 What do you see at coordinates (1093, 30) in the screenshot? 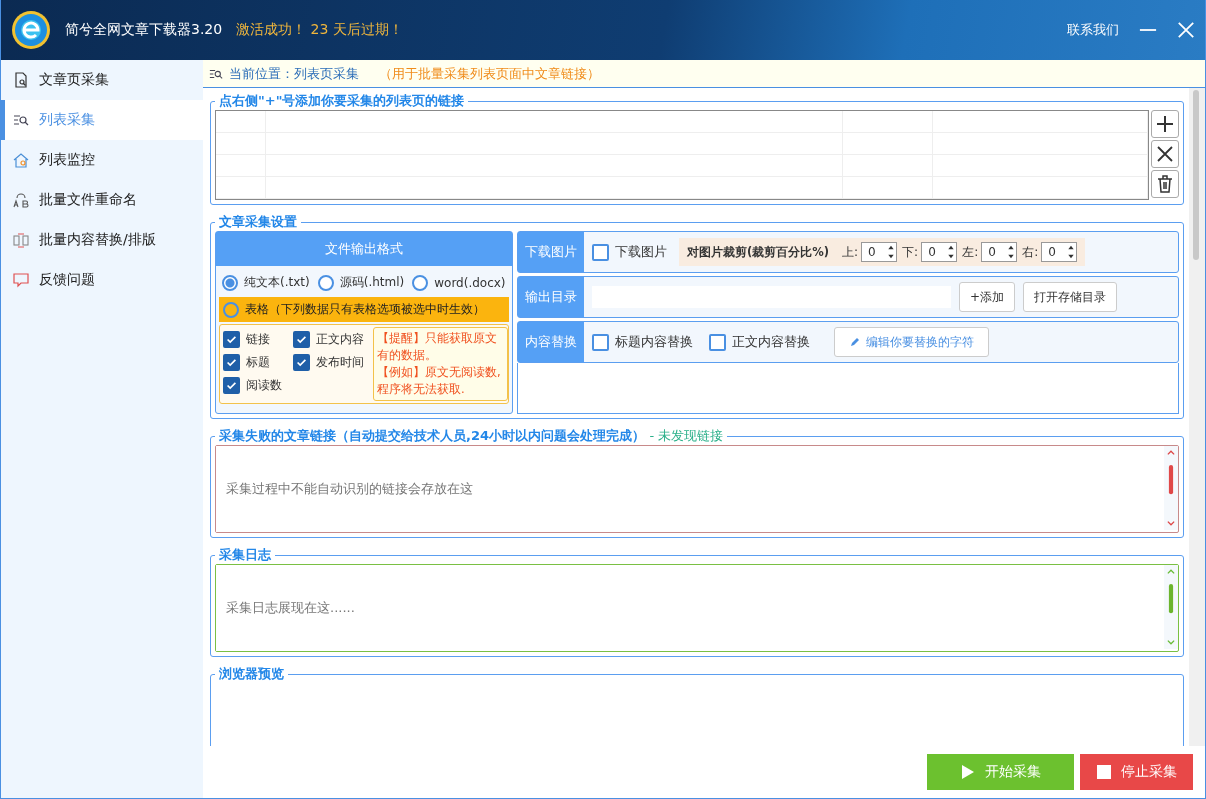
I see `contact-link: 联系我们` at bounding box center [1093, 30].